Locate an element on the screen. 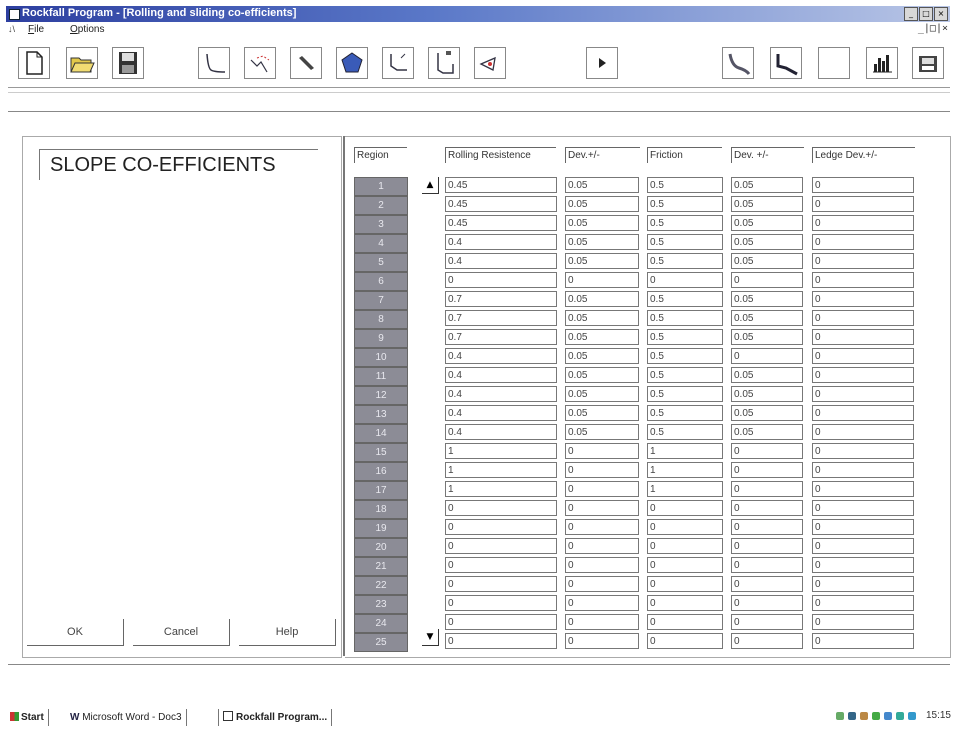  rock-icon is located at coordinates (352, 63).